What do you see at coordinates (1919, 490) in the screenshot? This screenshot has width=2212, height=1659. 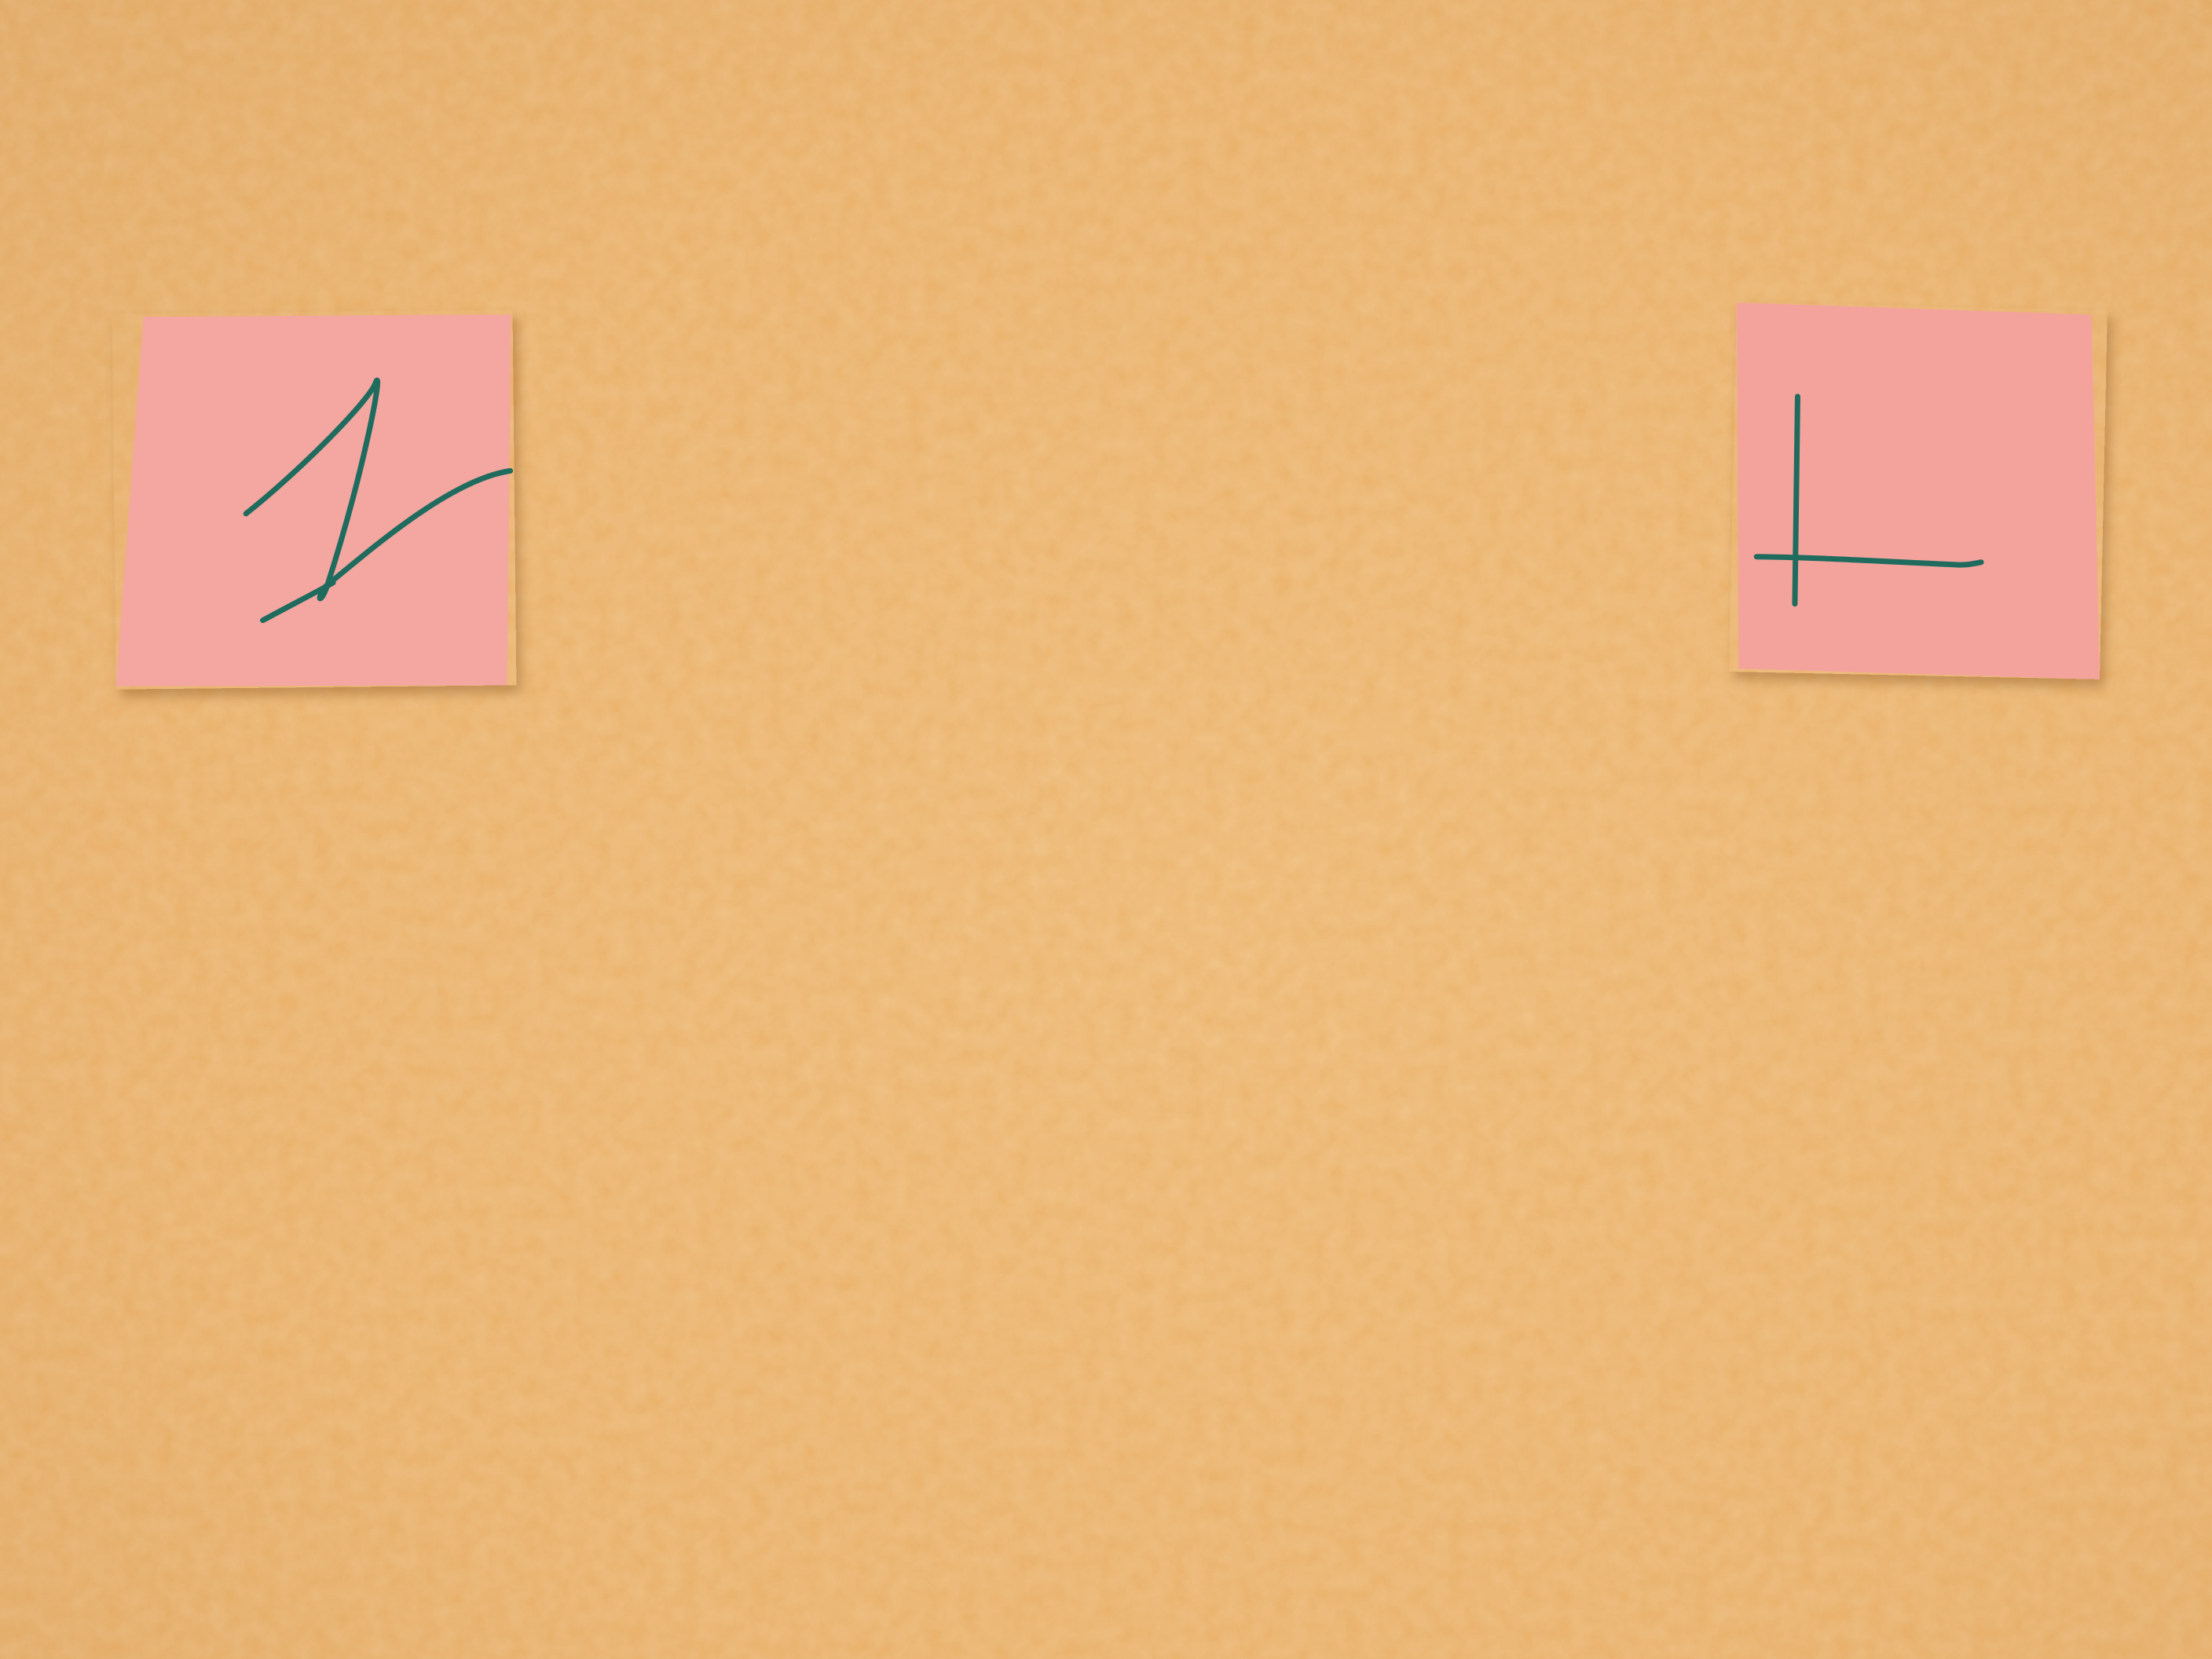 I see `sticky-note-right` at bounding box center [1919, 490].